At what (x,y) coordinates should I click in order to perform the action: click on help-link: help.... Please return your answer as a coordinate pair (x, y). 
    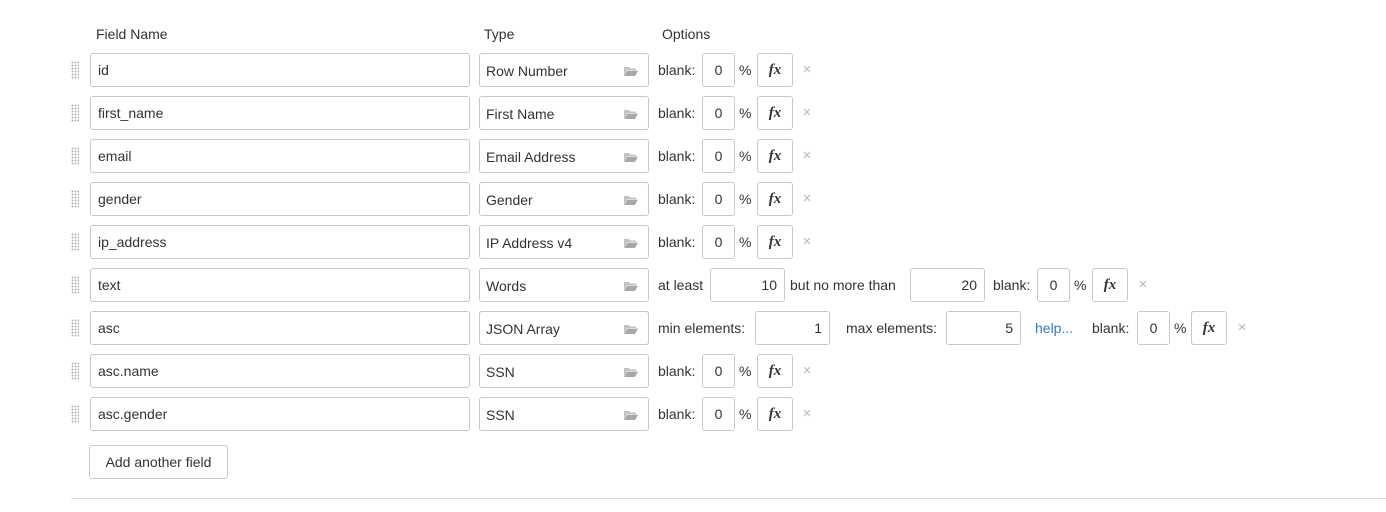
    Looking at the image, I should click on (1054, 328).